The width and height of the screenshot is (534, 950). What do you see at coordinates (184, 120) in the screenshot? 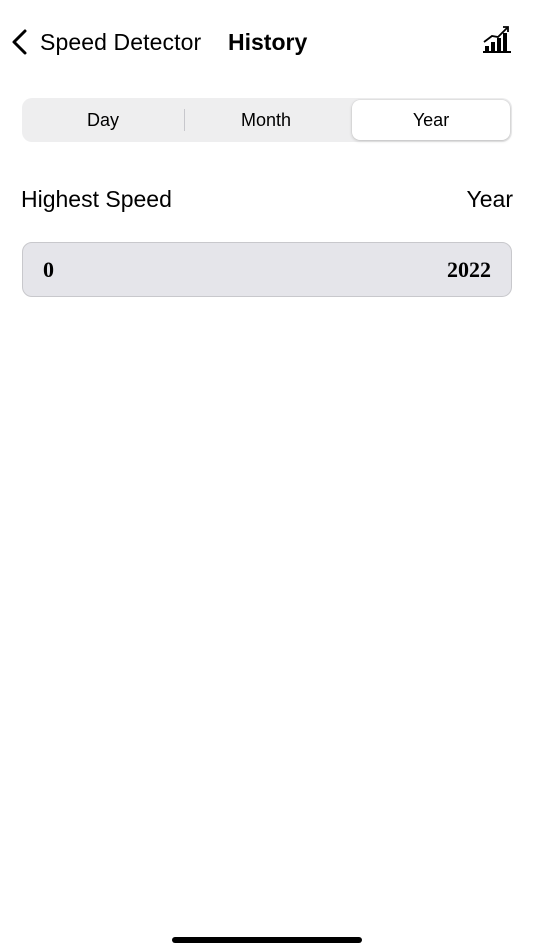
I see `segment-divider` at bounding box center [184, 120].